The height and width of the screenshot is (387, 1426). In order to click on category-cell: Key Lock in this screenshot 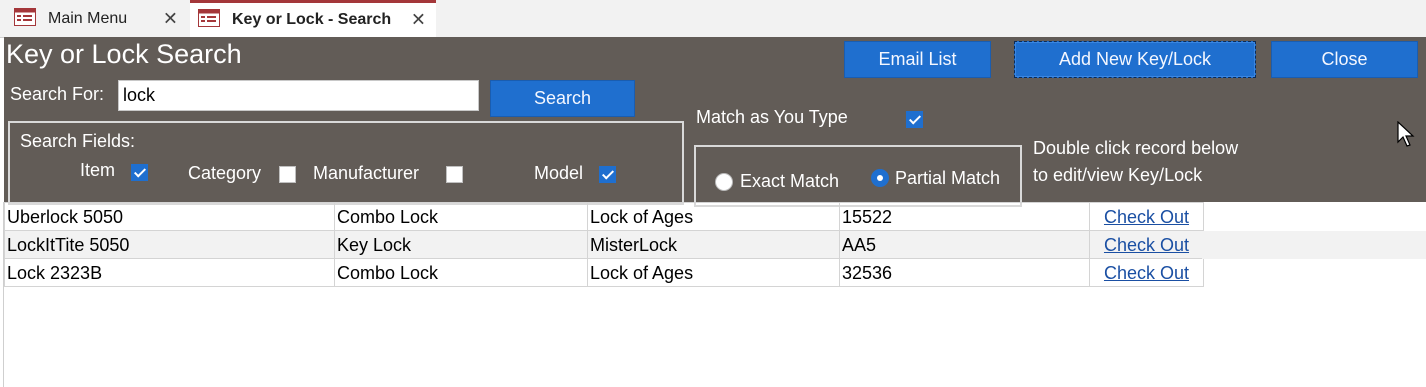, I will do `click(461, 244)`.